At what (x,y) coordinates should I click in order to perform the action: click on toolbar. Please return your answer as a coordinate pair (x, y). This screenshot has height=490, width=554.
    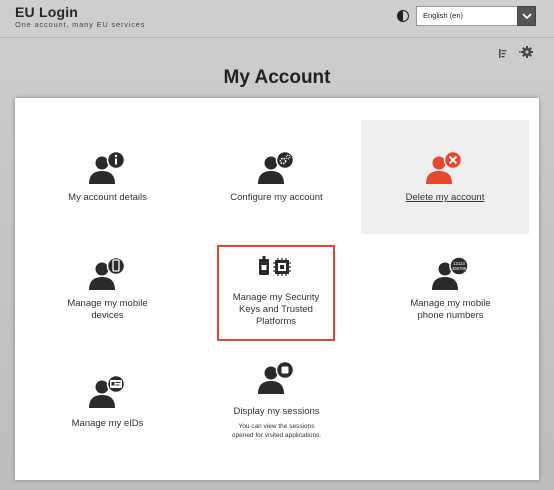
    Looking at the image, I should click on (516, 54).